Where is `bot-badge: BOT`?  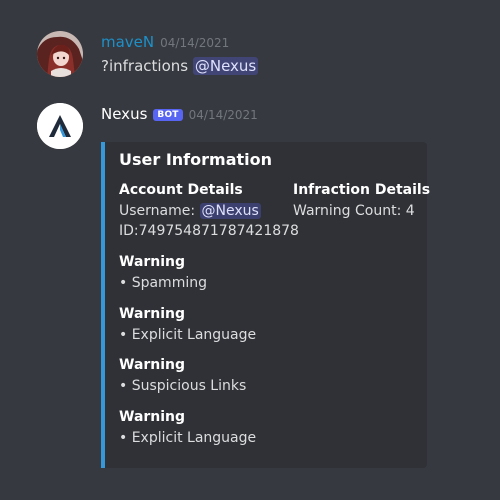 bot-badge: BOT is located at coordinates (168, 115).